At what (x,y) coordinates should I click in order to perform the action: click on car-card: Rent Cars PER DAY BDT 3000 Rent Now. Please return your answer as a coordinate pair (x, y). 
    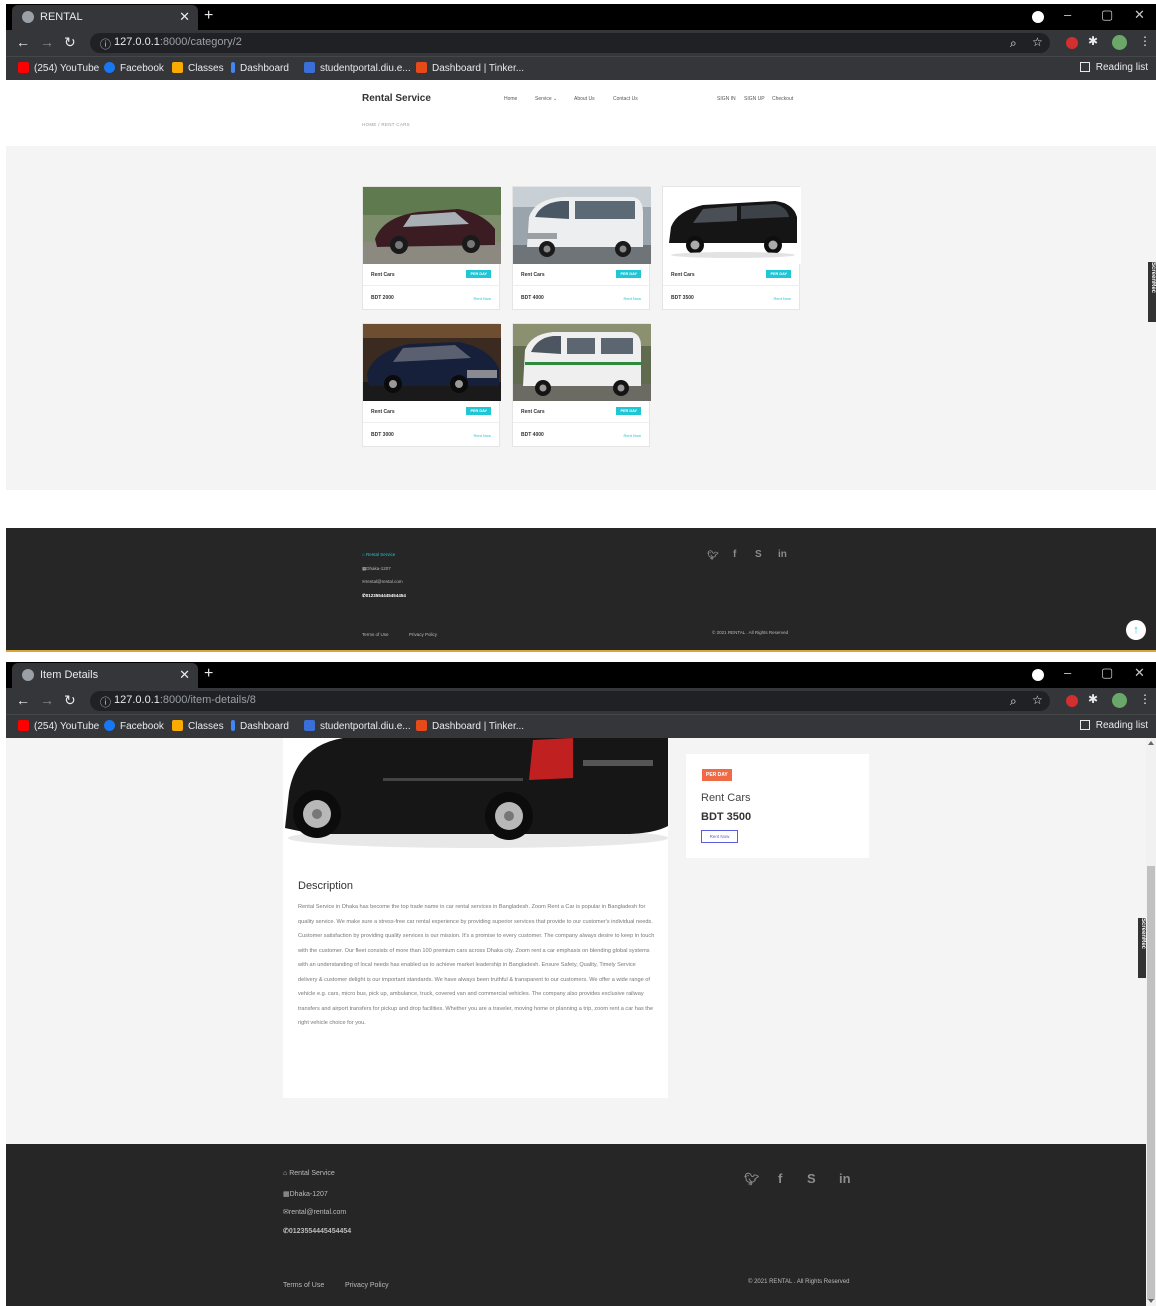
    Looking at the image, I should click on (431, 385).